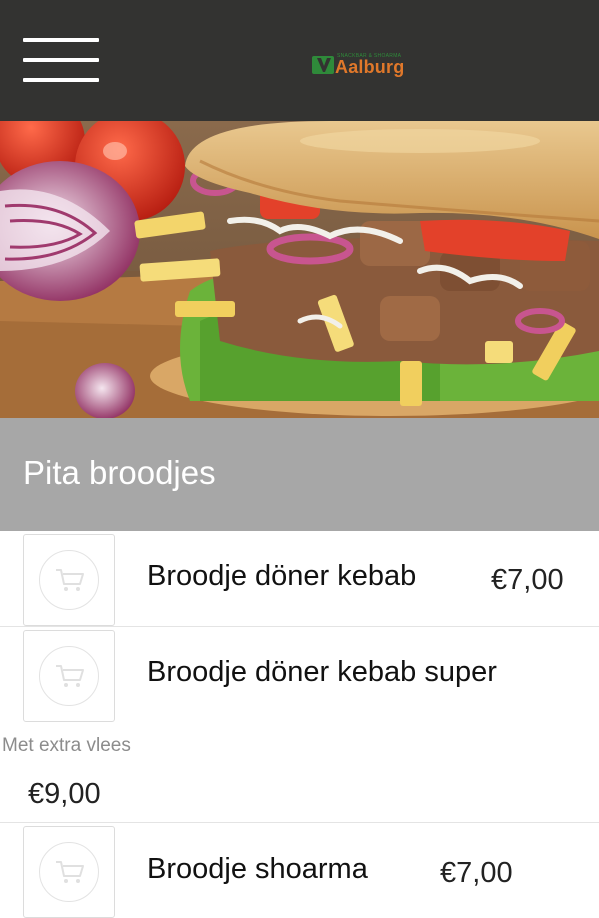 Image resolution: width=599 pixels, height=918 pixels. I want to click on category-header: Pita broodjes, so click(299, 474).